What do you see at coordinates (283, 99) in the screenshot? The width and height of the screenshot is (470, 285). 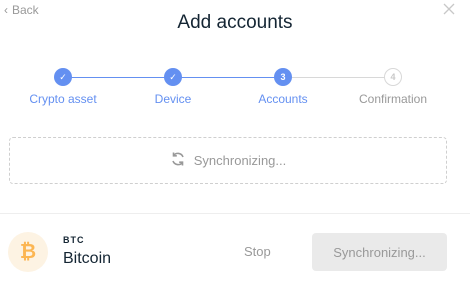 I see `step-label: Accounts` at bounding box center [283, 99].